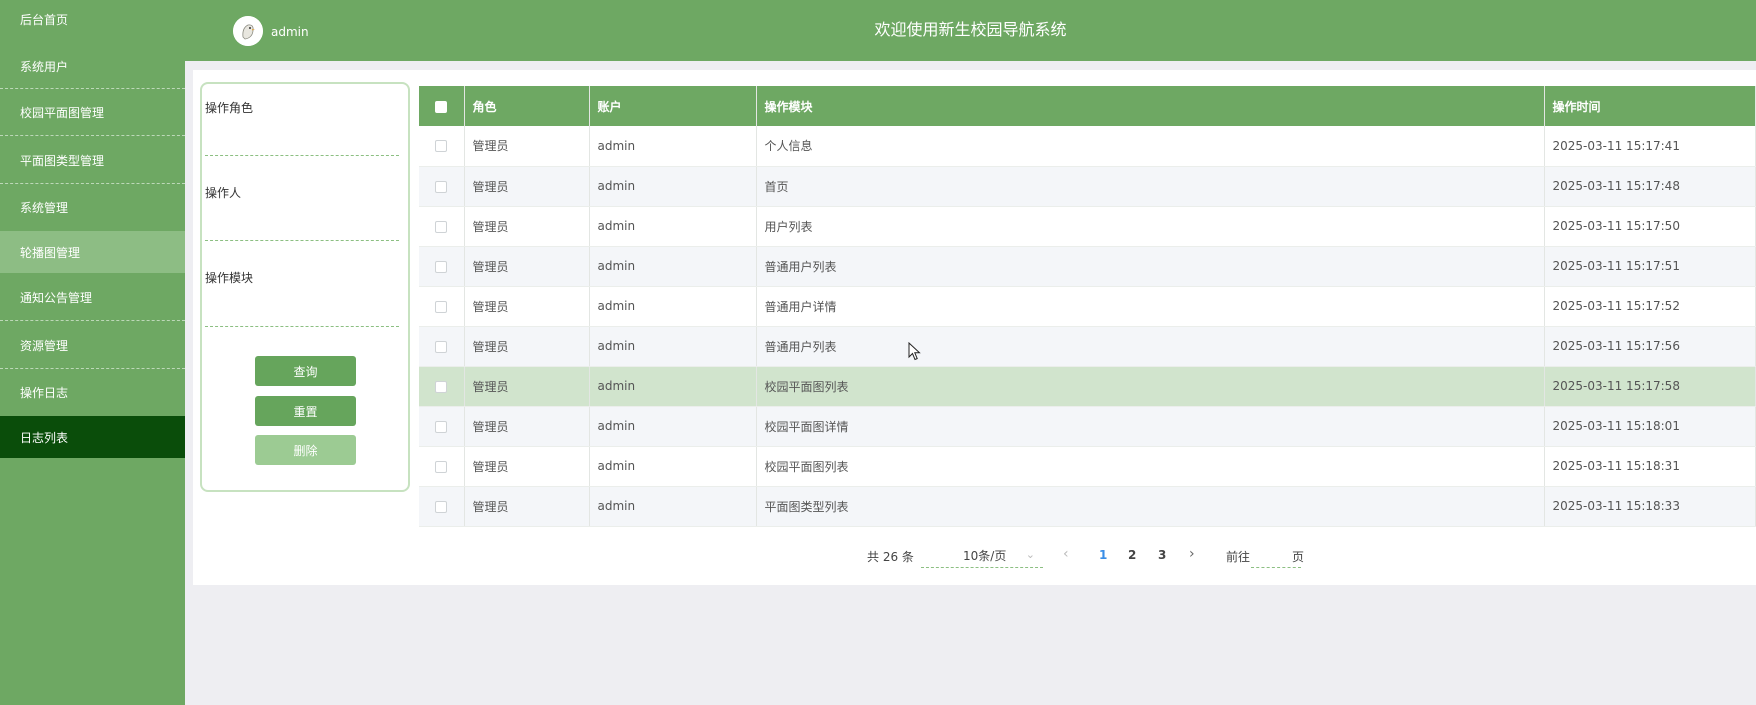 This screenshot has width=1756, height=705. Describe the element at coordinates (56, 297) in the screenshot. I see `sidebar-item-label: 通知公告管理` at that location.